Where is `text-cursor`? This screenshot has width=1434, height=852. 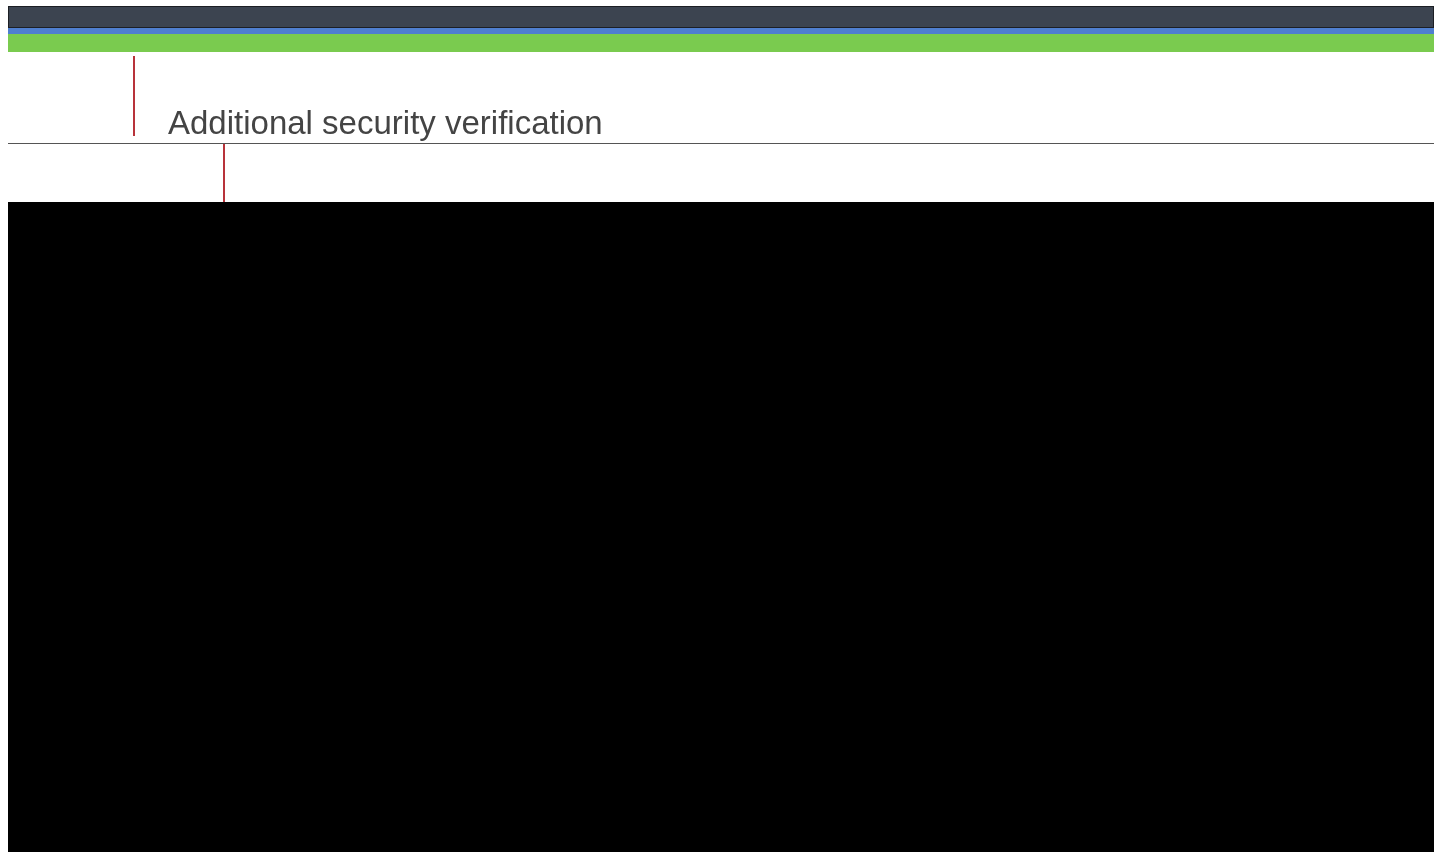
text-cursor is located at coordinates (224, 173).